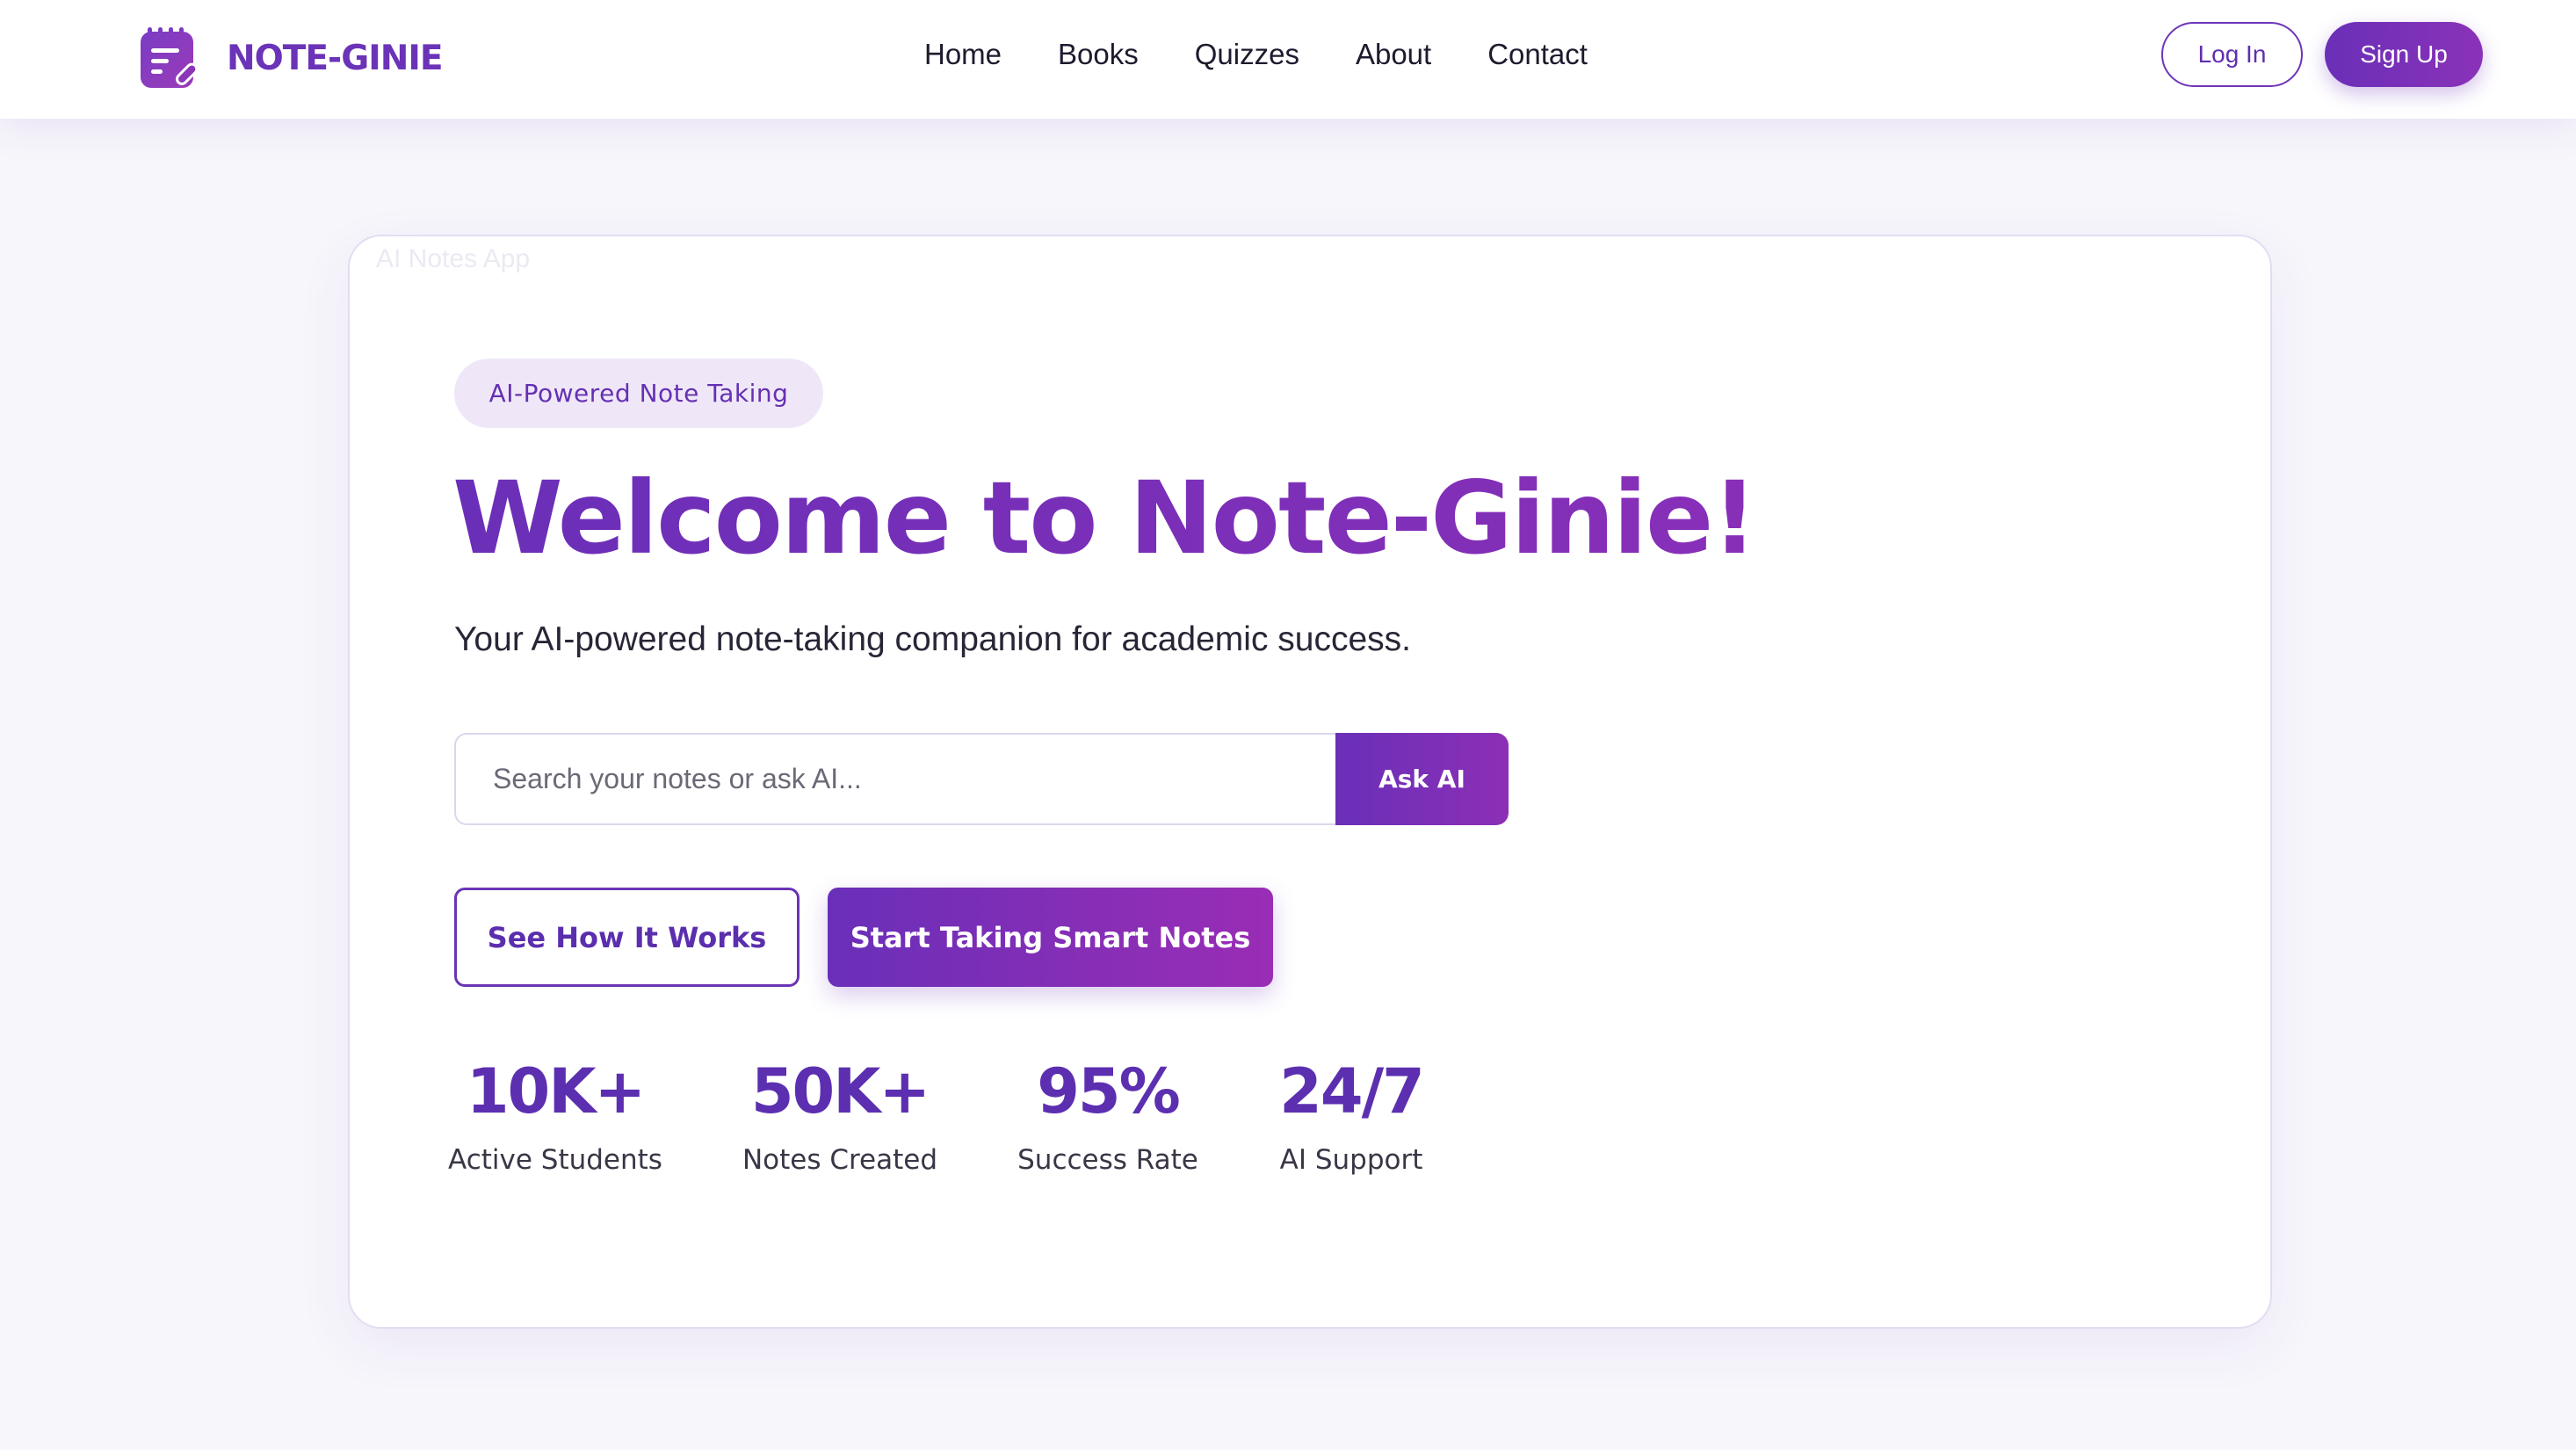 The height and width of the screenshot is (1450, 2576). I want to click on stat-active-students: 10K+ Active Students, so click(555, 1115).